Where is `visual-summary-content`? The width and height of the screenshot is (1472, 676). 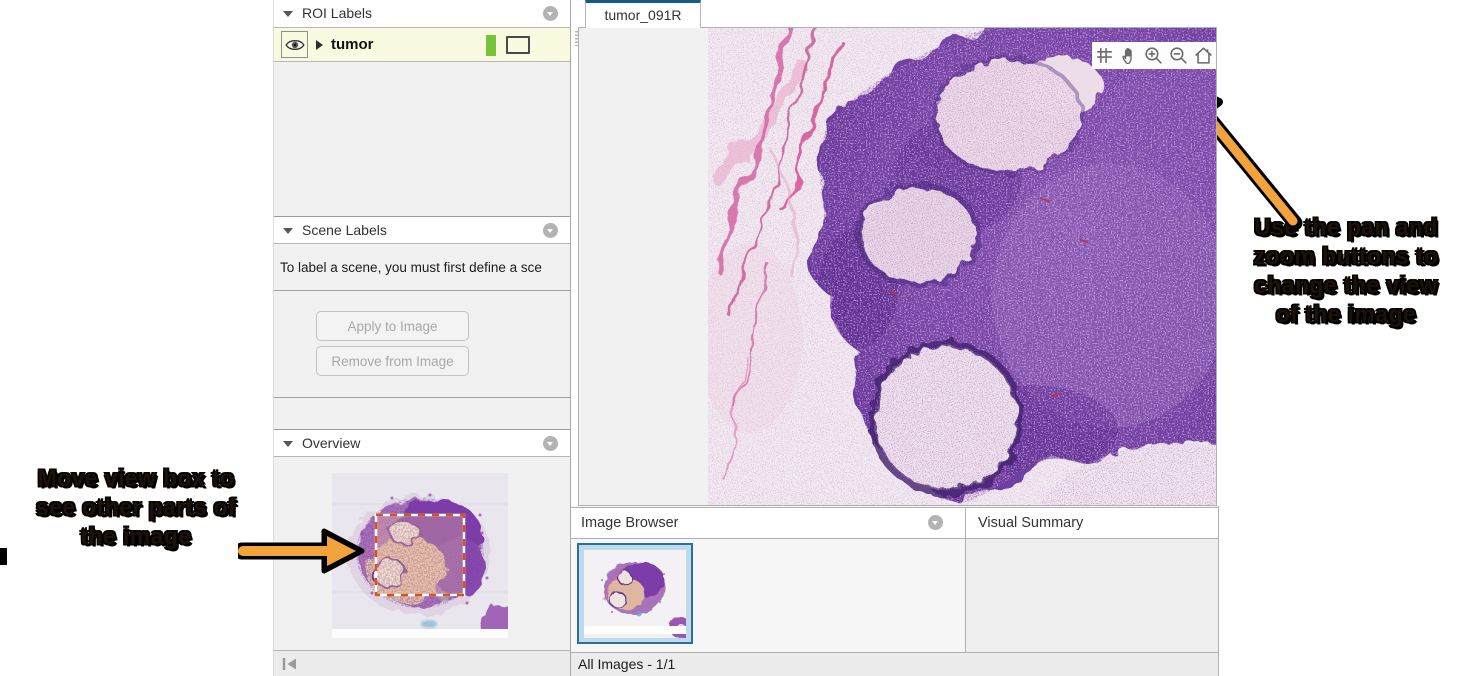 visual-summary-content is located at coordinates (1091, 595).